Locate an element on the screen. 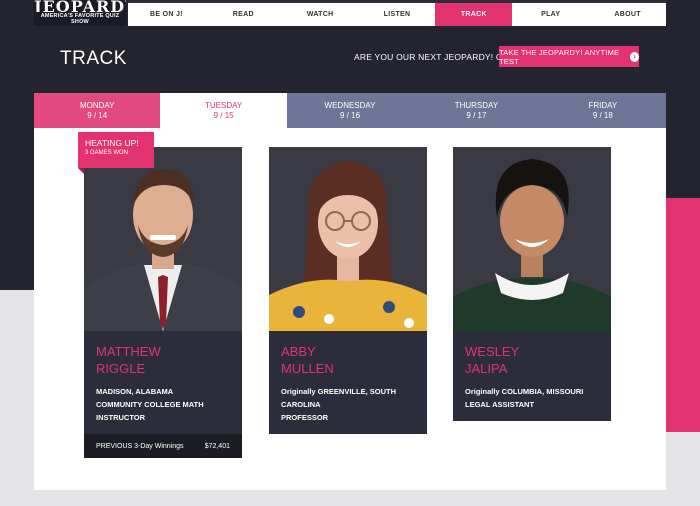 The image size is (700, 506). logo-wordmark: JEOPARDY! is located at coordinates (80, 6).